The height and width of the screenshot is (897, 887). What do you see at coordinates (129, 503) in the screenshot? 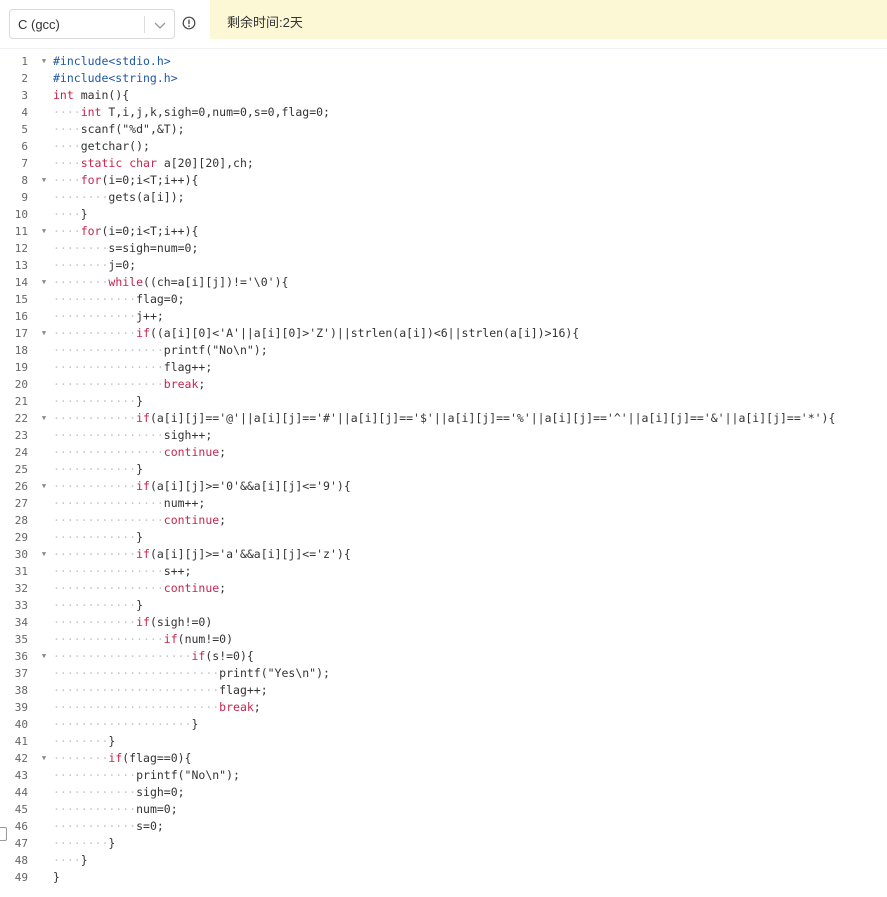
I see `code-text: ················num++;` at bounding box center [129, 503].